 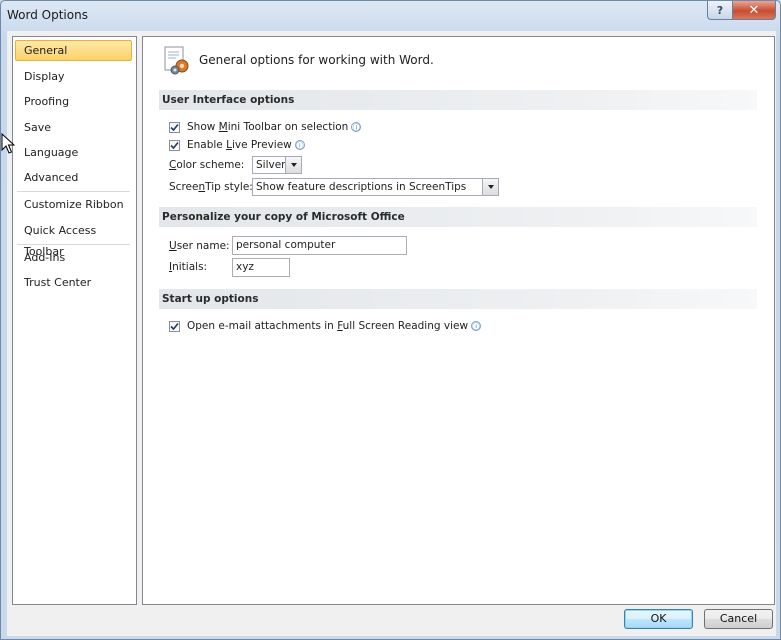 I want to click on option-mini-toolbar: Show Mini Toolbar on selection ⓘ, so click(x=265, y=127).